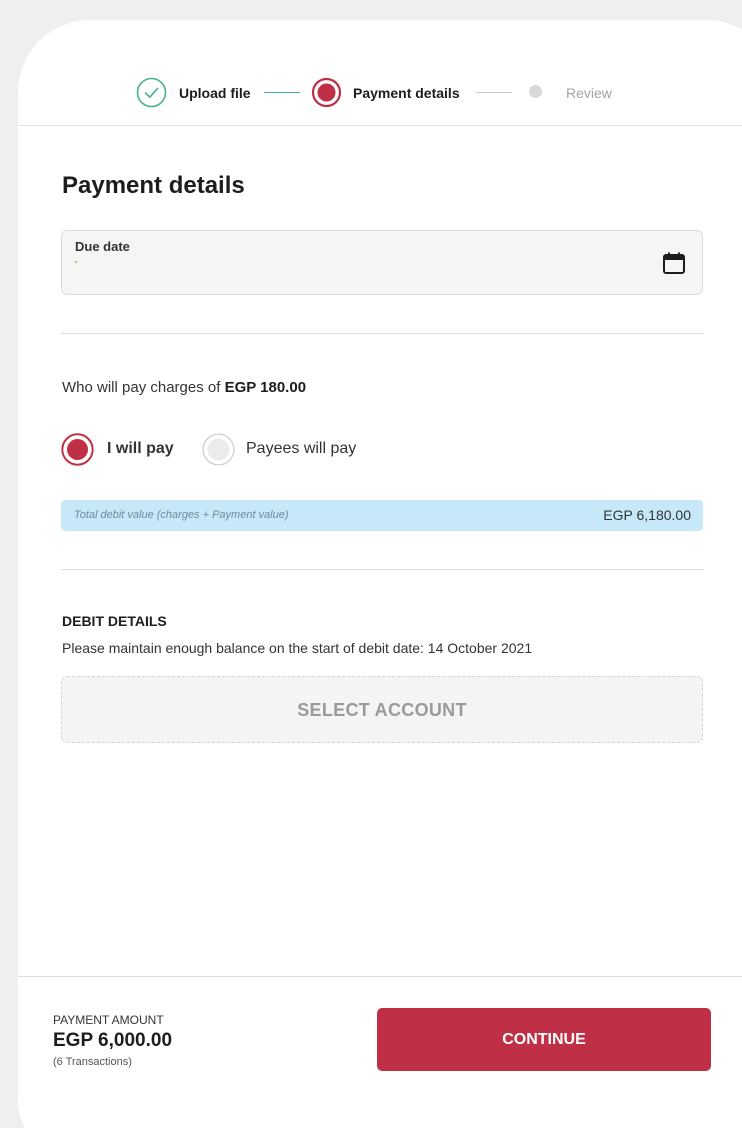 The image size is (742, 1128). Describe the element at coordinates (215, 93) in the screenshot. I see `step-label-upload: Upload file` at that location.